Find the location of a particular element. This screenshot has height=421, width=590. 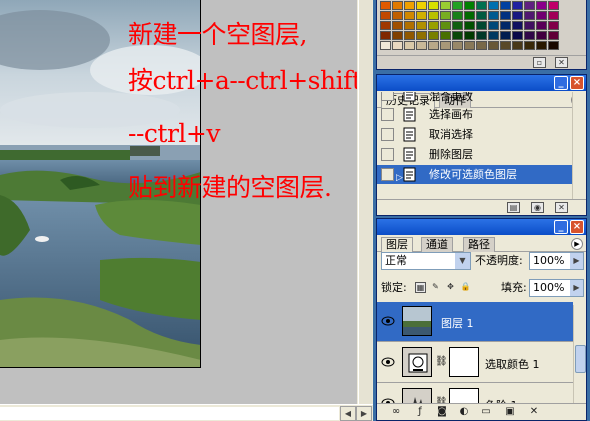

tab-channels: 通道 is located at coordinates (437, 244).